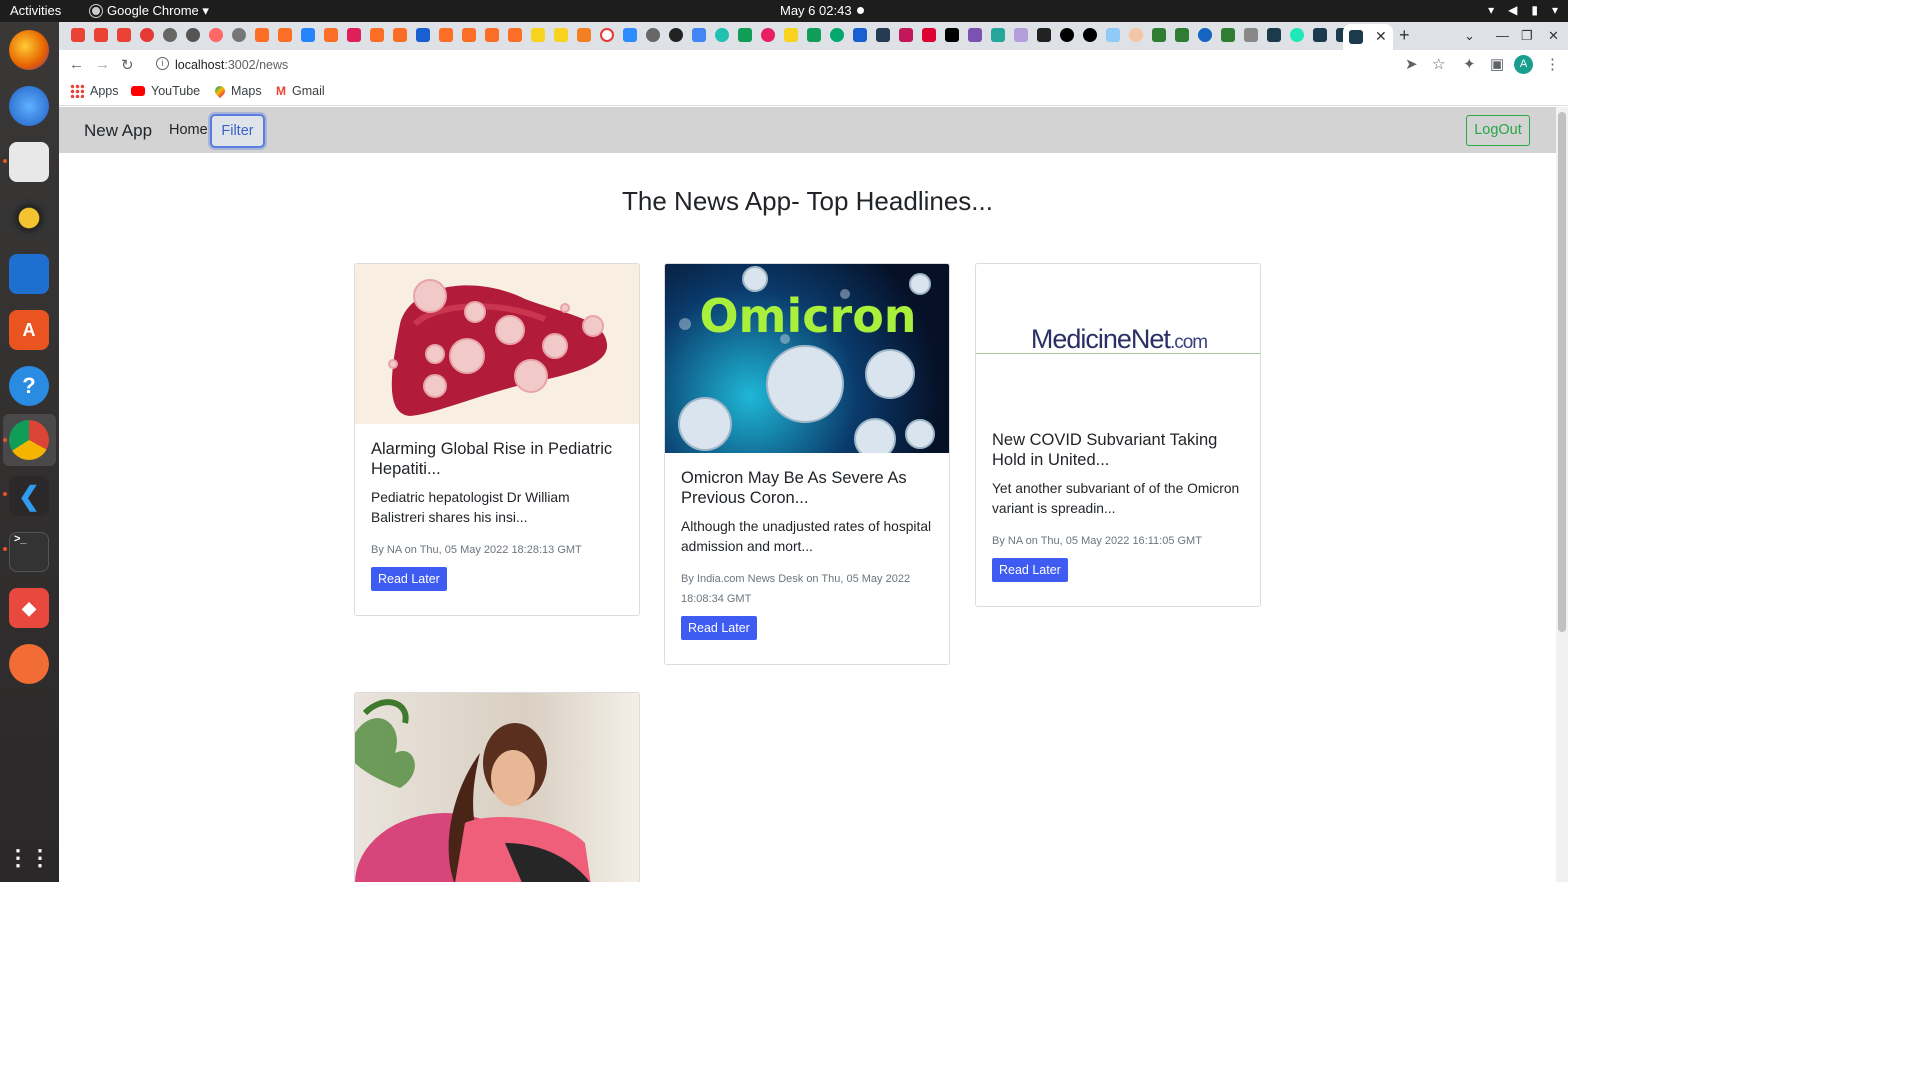 This screenshot has height=1080, width=1920. I want to click on rhythmbox-icon, so click(29, 218).